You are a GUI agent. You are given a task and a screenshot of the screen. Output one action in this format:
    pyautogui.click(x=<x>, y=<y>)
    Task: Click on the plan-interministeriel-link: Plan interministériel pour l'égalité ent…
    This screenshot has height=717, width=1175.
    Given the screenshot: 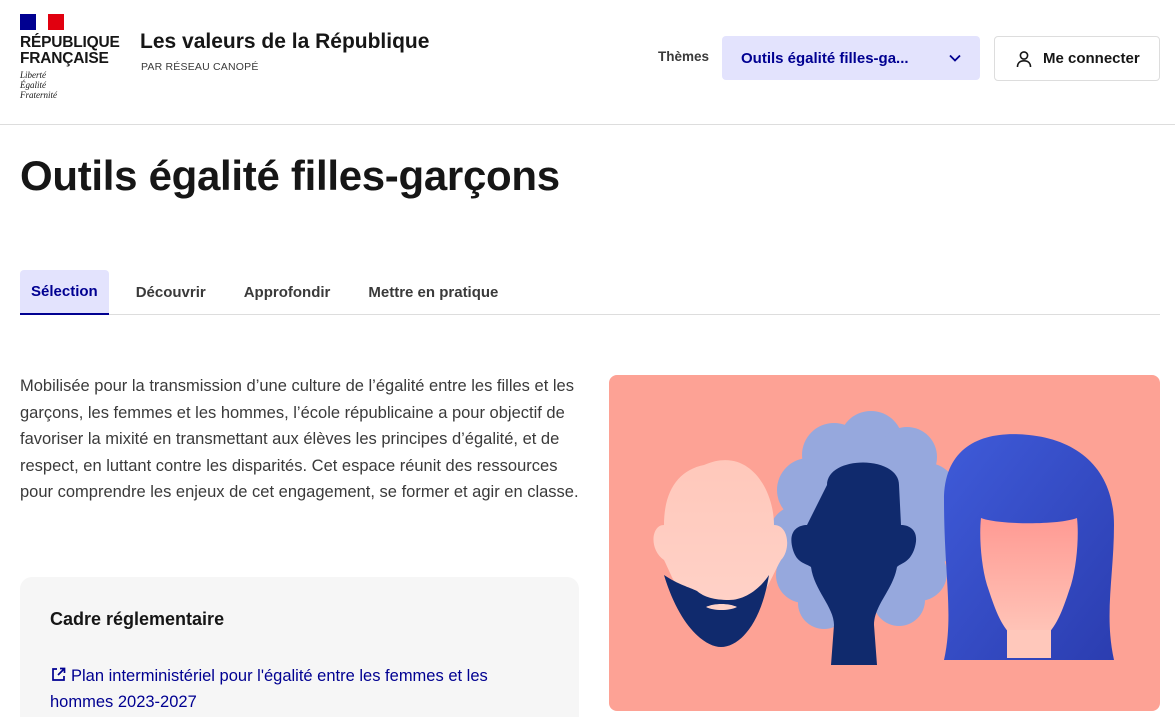 What is the action you would take?
    pyautogui.click(x=299, y=689)
    